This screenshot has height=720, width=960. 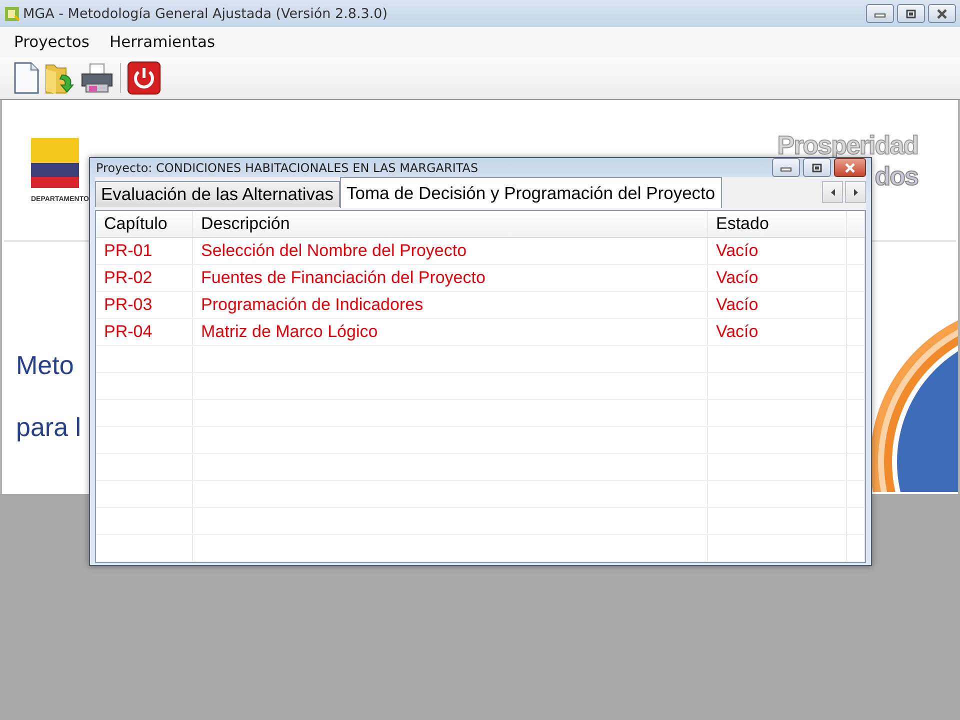 What do you see at coordinates (49, 428) in the screenshot?
I see `heading-text: para l` at bounding box center [49, 428].